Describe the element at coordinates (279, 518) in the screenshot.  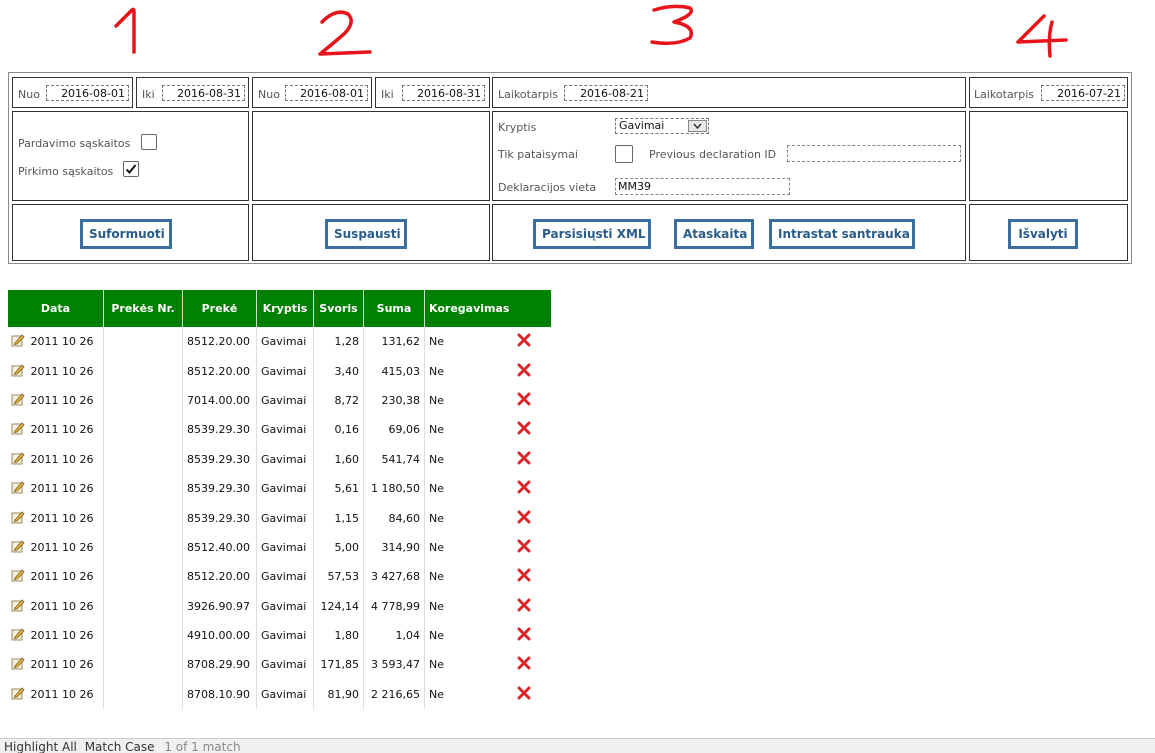
I see `table-row: 2011 10 26 8539.29.30 Gavimai 1,15 84,60 Ne` at that location.